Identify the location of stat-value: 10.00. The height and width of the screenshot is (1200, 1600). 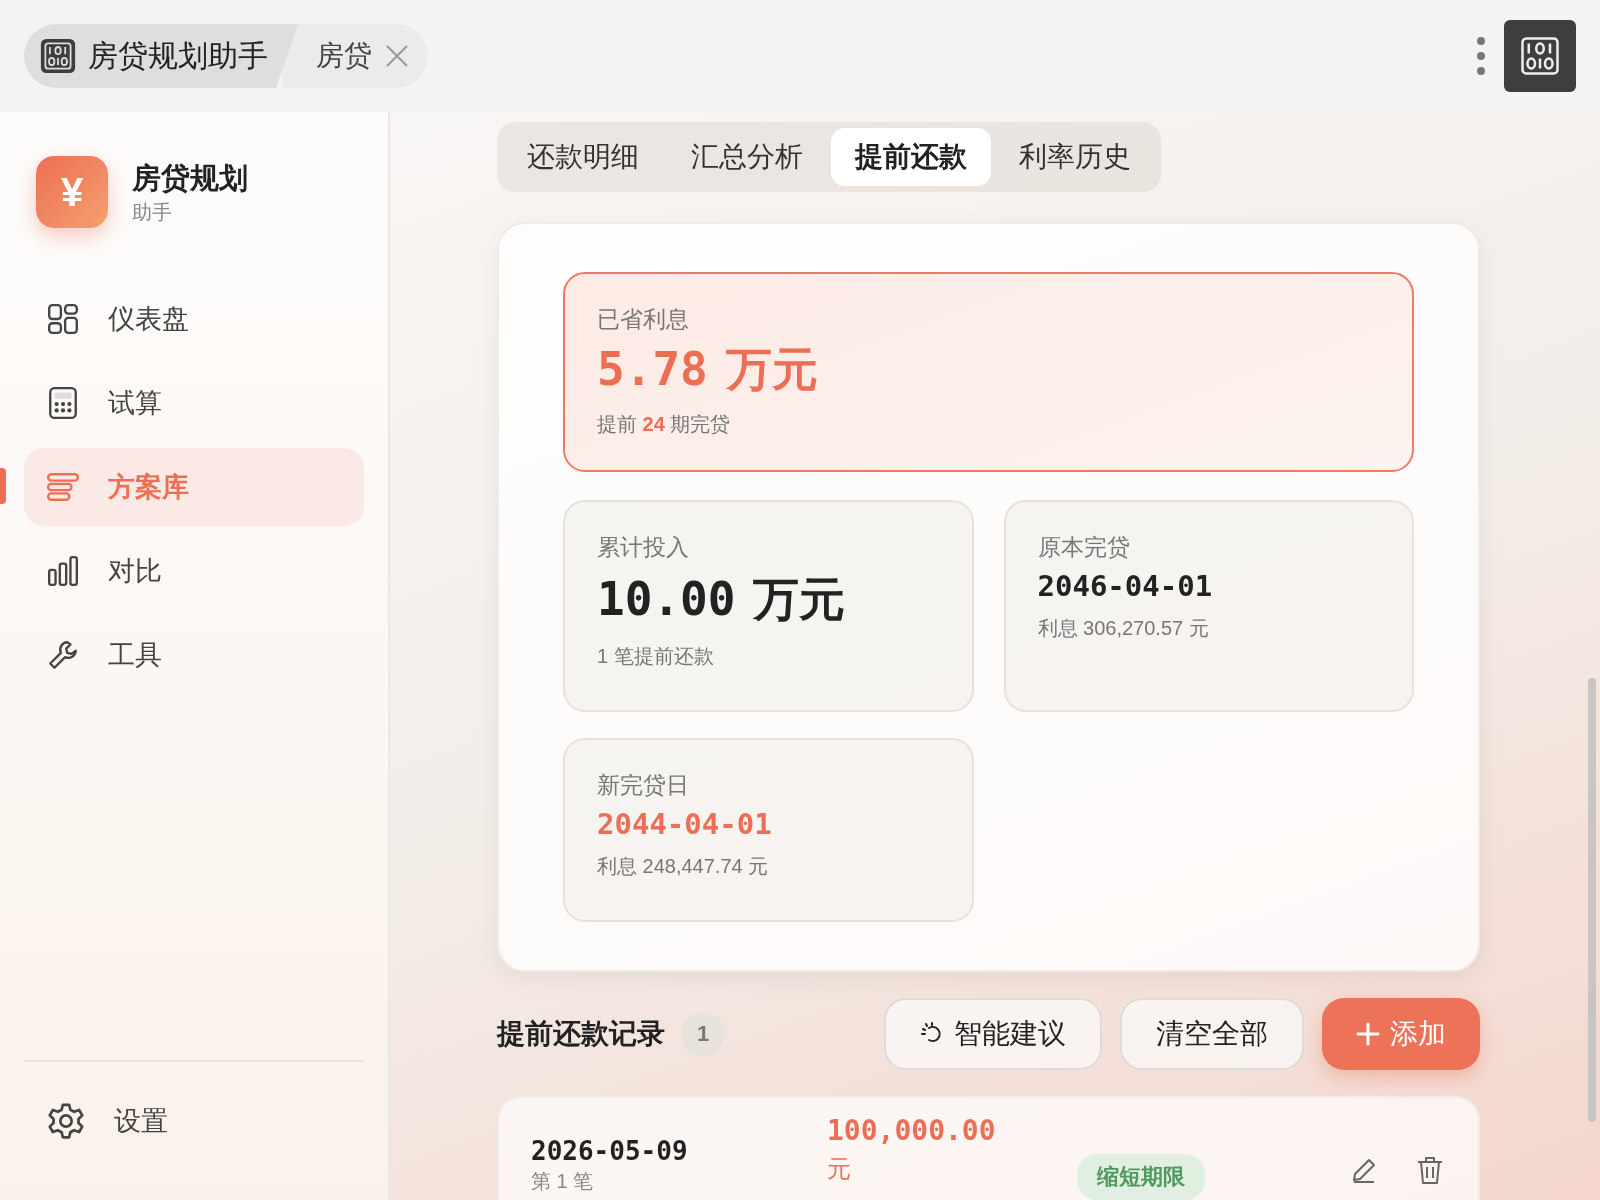
(666, 599).